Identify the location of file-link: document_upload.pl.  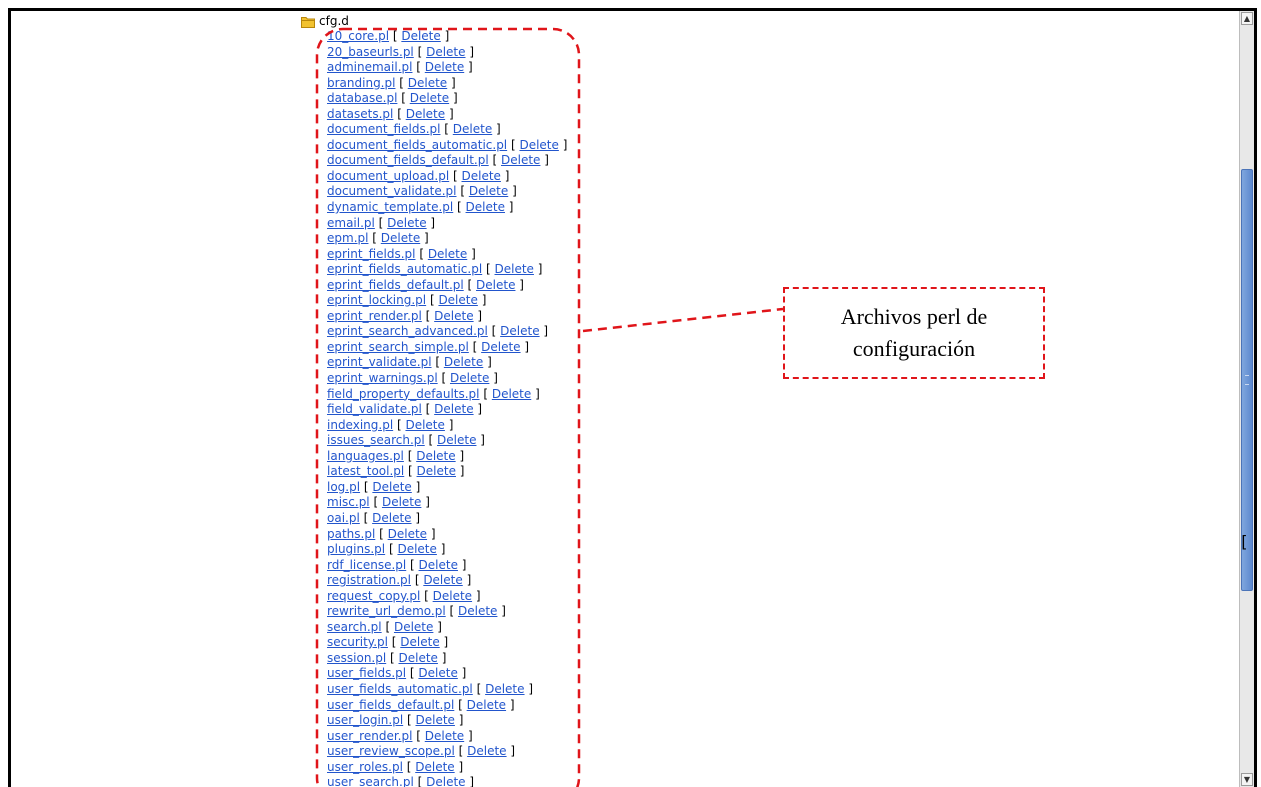
(388, 176).